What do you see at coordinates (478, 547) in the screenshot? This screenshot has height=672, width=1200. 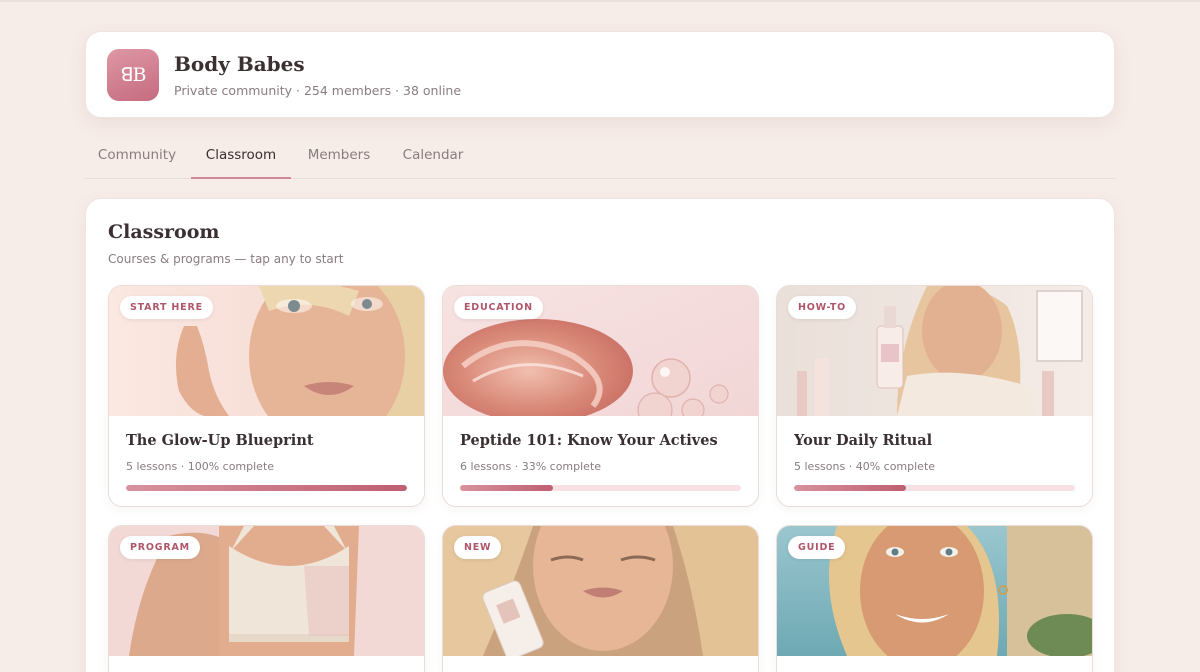 I see `course-badge: NEW` at bounding box center [478, 547].